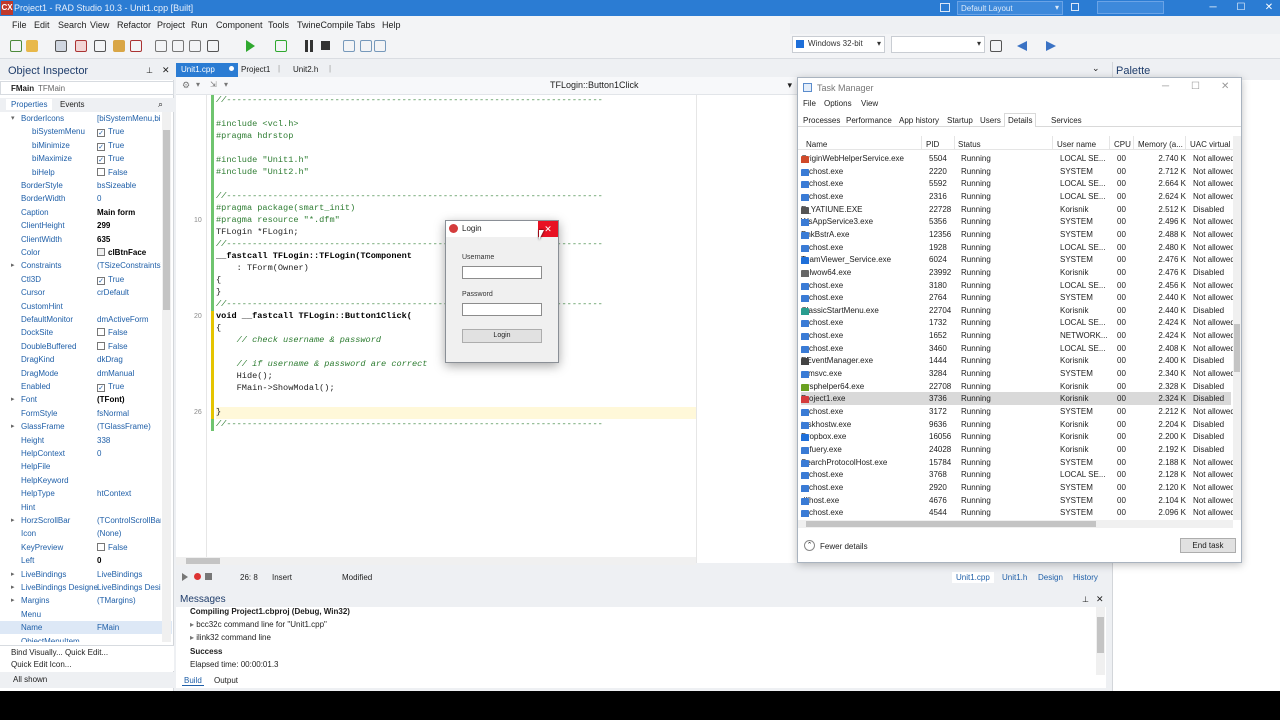 This screenshot has height=720, width=1280. What do you see at coordinates (325, 45) in the screenshot?
I see `stop-icon` at bounding box center [325, 45].